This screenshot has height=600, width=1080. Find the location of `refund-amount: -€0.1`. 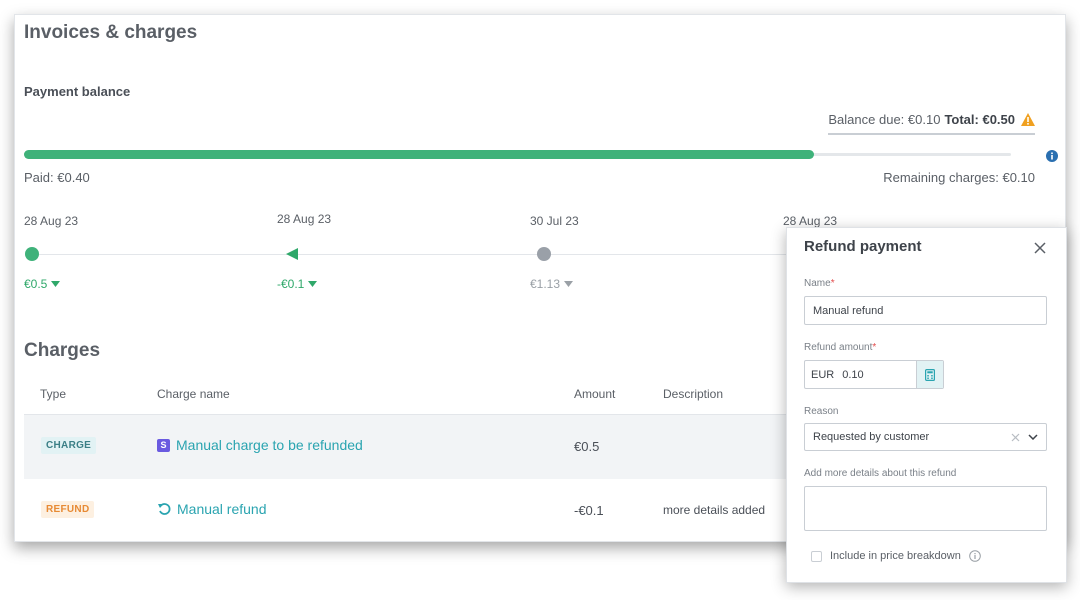

refund-amount: -€0.1 is located at coordinates (589, 510).